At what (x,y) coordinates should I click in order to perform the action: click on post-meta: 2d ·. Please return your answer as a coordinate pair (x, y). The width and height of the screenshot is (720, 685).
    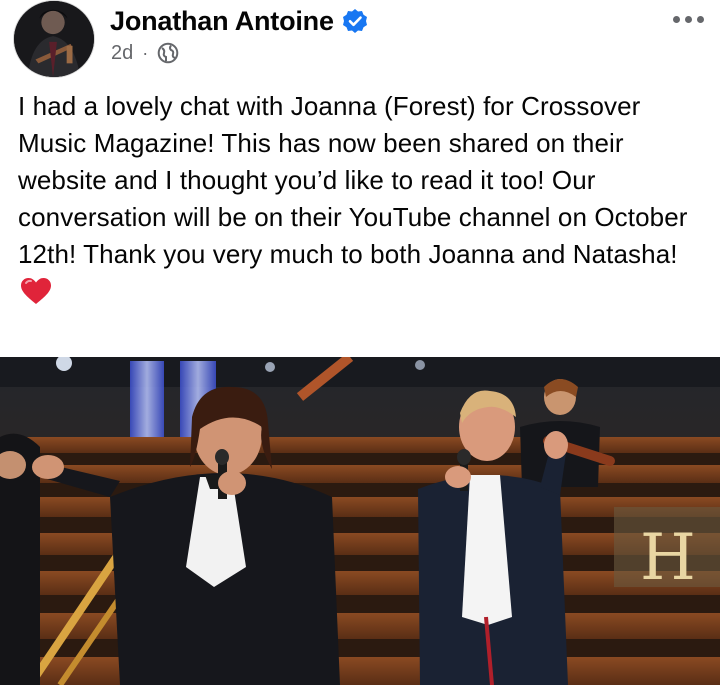
    Looking at the image, I should click on (145, 53).